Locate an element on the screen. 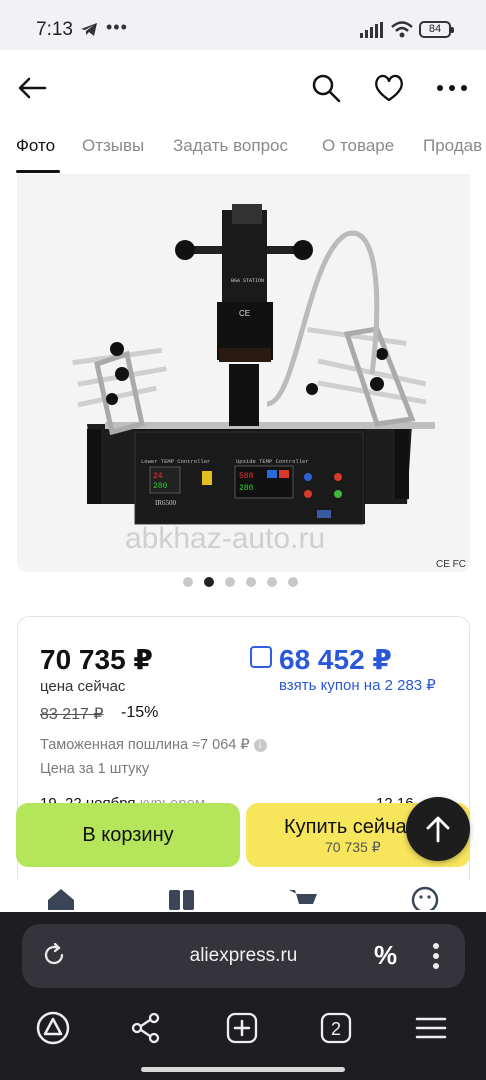 This screenshot has height=1080, width=486. current-price: 70 735 ₽ is located at coordinates (96, 659).